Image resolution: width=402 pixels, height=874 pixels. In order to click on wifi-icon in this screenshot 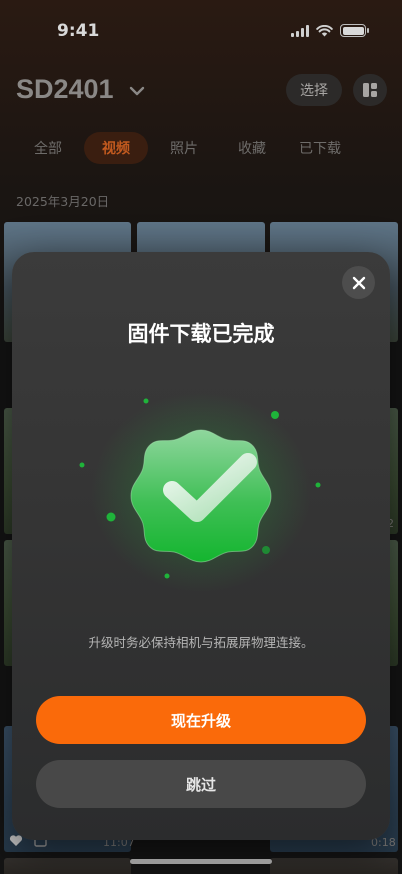, I will do `click(324, 30)`.